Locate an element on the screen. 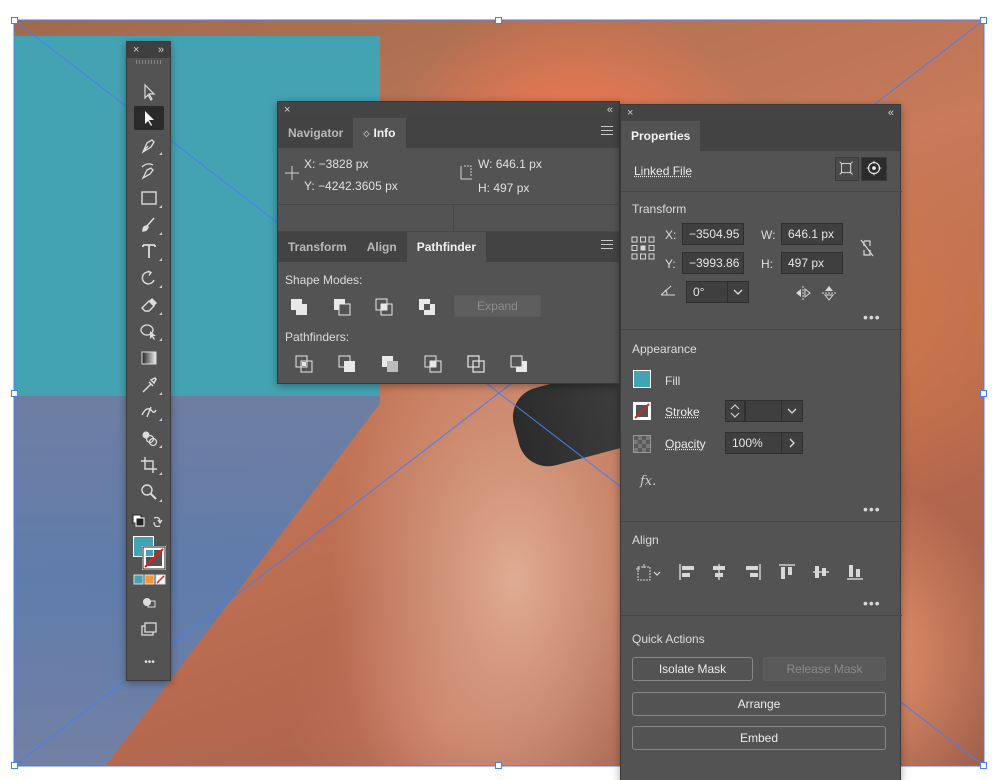 The height and width of the screenshot is (780, 999). tab-navigator: Navigator is located at coordinates (315, 133).